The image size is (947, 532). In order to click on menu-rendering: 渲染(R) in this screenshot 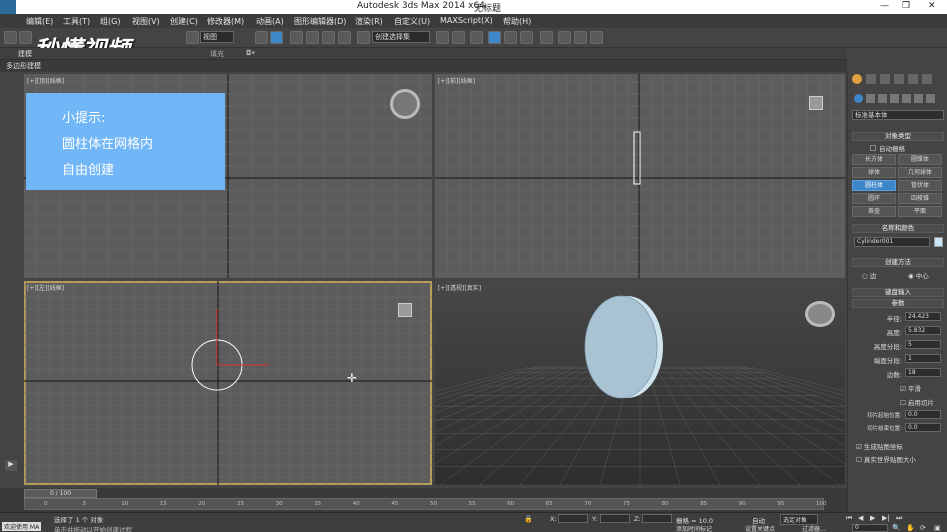, I will do `click(369, 21)`.